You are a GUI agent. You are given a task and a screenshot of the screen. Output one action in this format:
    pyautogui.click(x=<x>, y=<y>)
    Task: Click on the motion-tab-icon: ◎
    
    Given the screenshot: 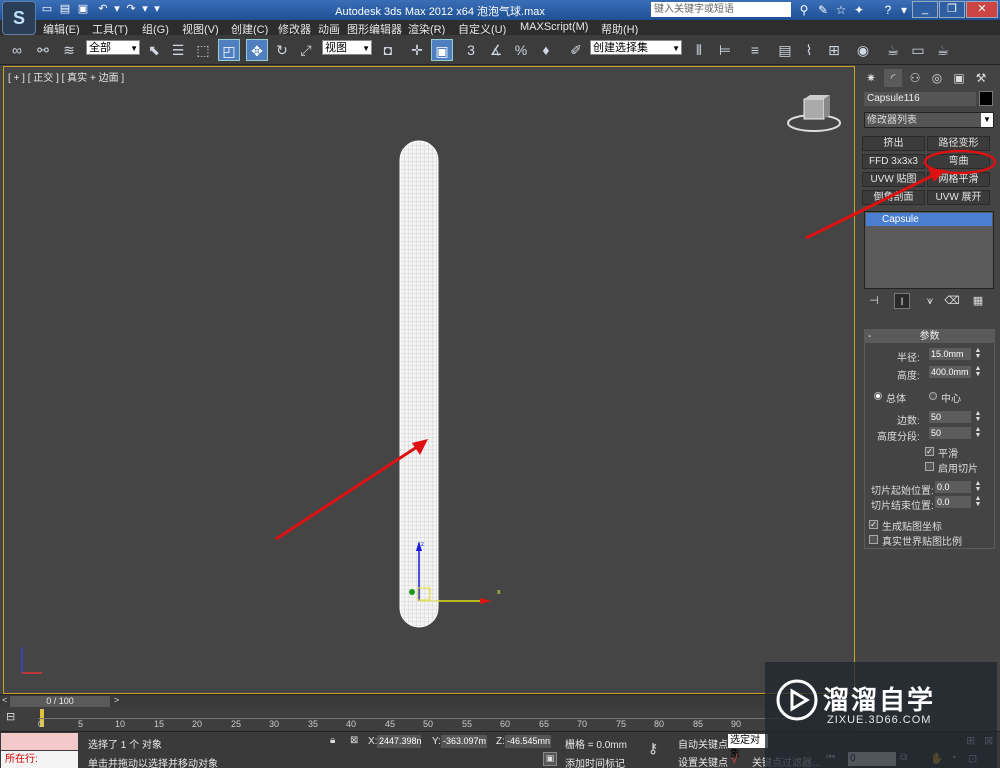 What is the action you would take?
    pyautogui.click(x=937, y=78)
    